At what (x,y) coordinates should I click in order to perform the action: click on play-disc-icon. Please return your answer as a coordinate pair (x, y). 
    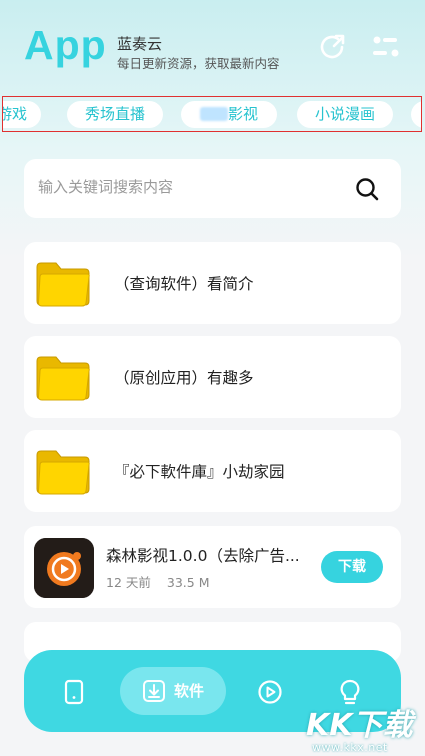
    Looking at the image, I should click on (64, 568).